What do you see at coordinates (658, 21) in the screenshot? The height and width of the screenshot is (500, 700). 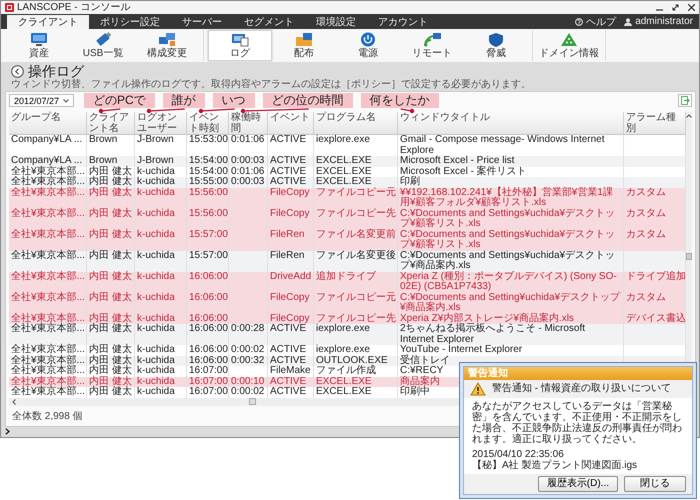 I see `user-menu: administrator` at bounding box center [658, 21].